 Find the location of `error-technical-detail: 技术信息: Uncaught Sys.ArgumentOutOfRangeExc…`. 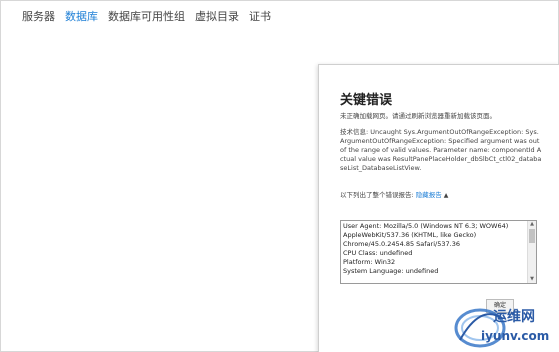

error-technical-detail: 技术信息: Uncaught Sys.ArgumentOutOfRangeExc… is located at coordinates (441, 150).